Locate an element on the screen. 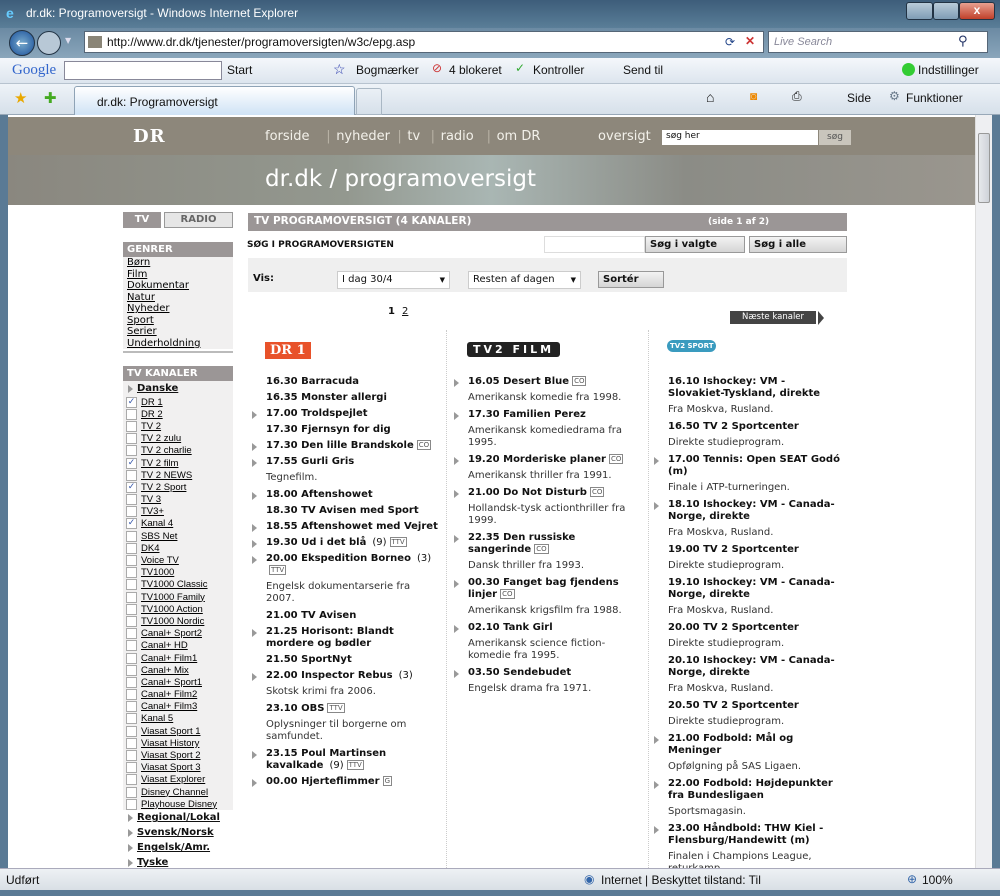 The height and width of the screenshot is (896, 1000). channel-label: Canal+ HD is located at coordinates (164, 645).